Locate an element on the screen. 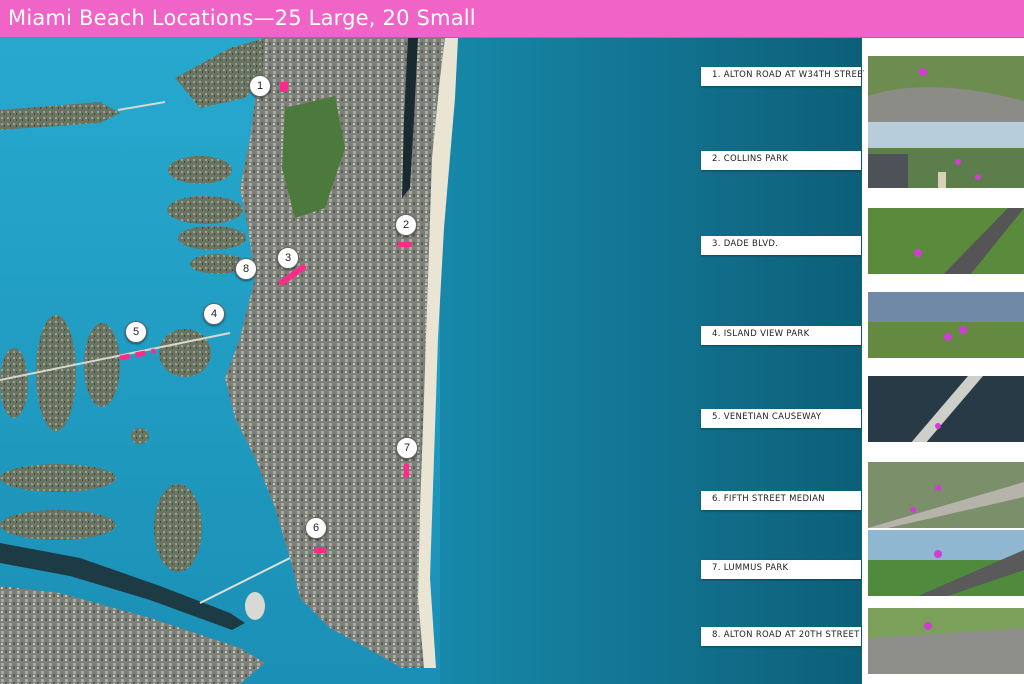 This screenshot has height=684, width=1024. location-6-highlight is located at coordinates (320, 550).